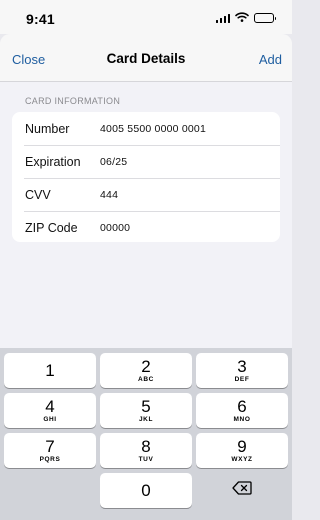 The image size is (320, 520). Describe the element at coordinates (146, 459) in the screenshot. I see `key-letters: TUV` at that location.